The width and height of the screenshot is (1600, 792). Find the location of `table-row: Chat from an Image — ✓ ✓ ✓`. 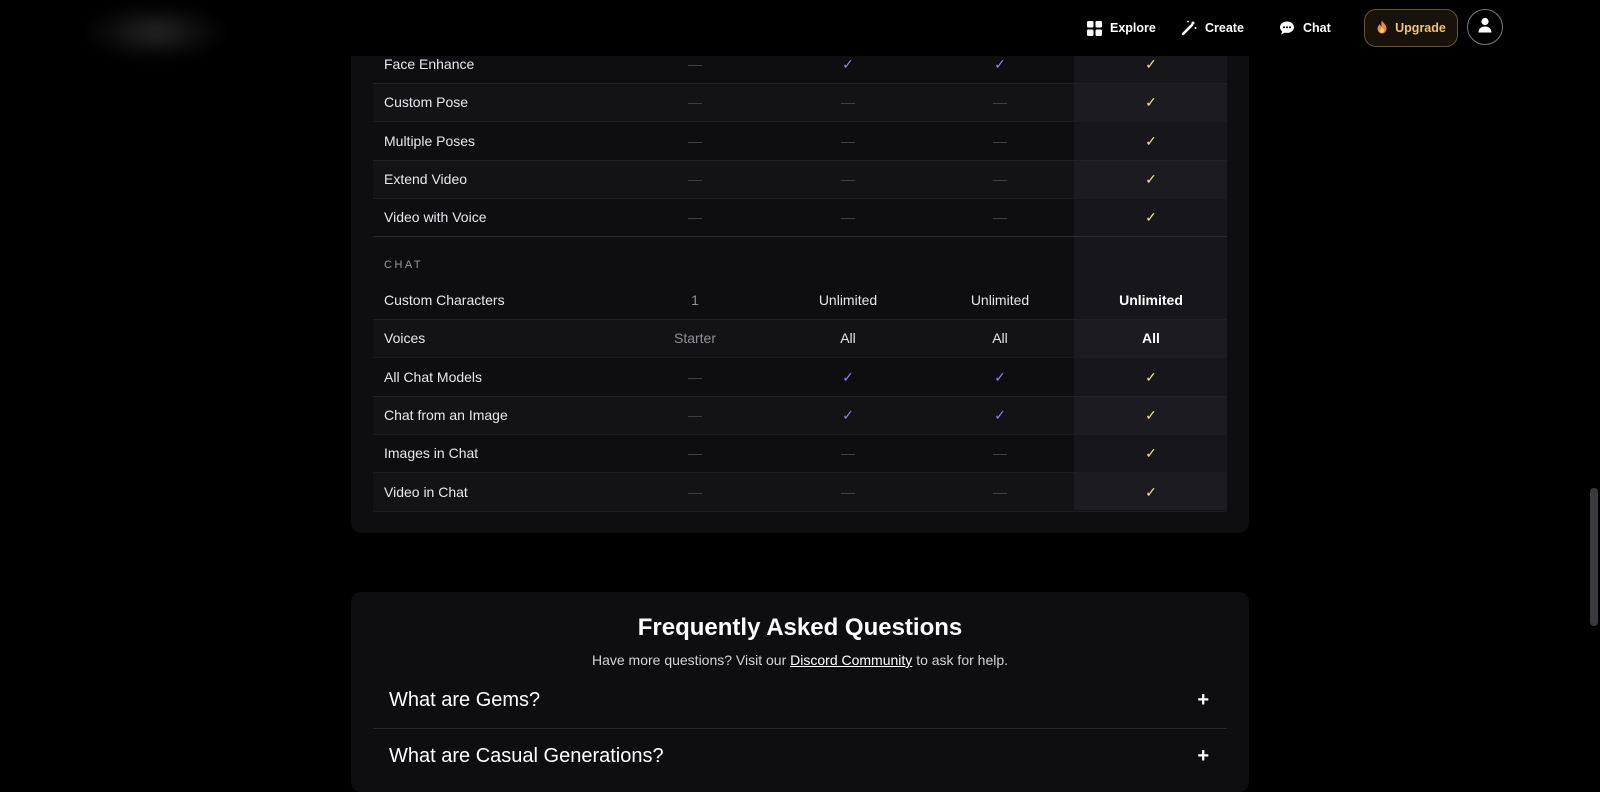

table-row: Chat from an Image — ✓ ✓ ✓ is located at coordinates (800, 415).